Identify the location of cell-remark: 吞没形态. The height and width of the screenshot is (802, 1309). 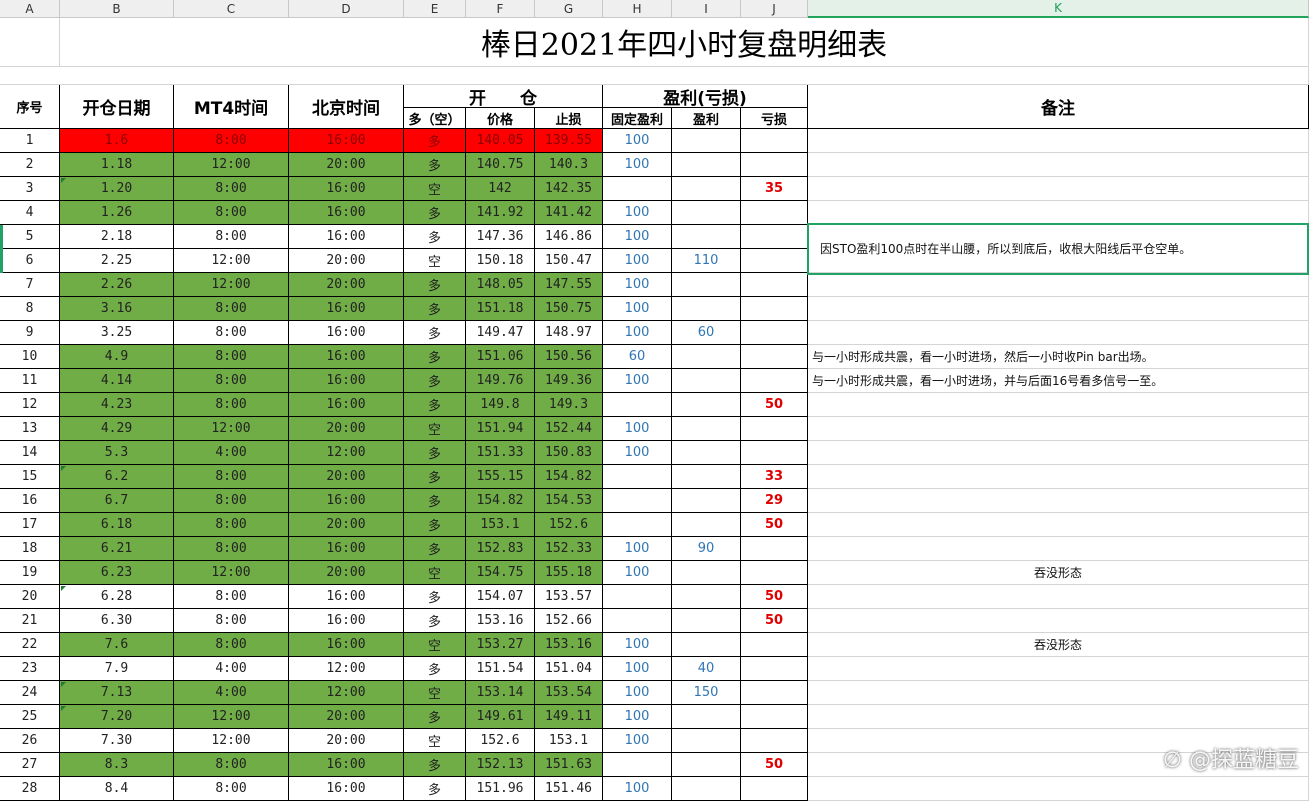
(1058, 573).